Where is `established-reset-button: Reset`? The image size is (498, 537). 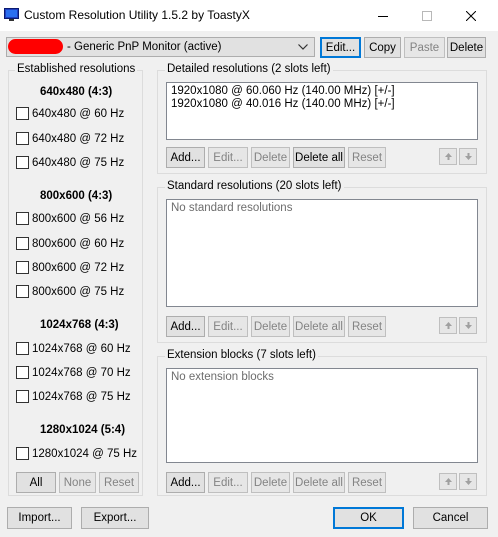
established-reset-button: Reset is located at coordinates (119, 482).